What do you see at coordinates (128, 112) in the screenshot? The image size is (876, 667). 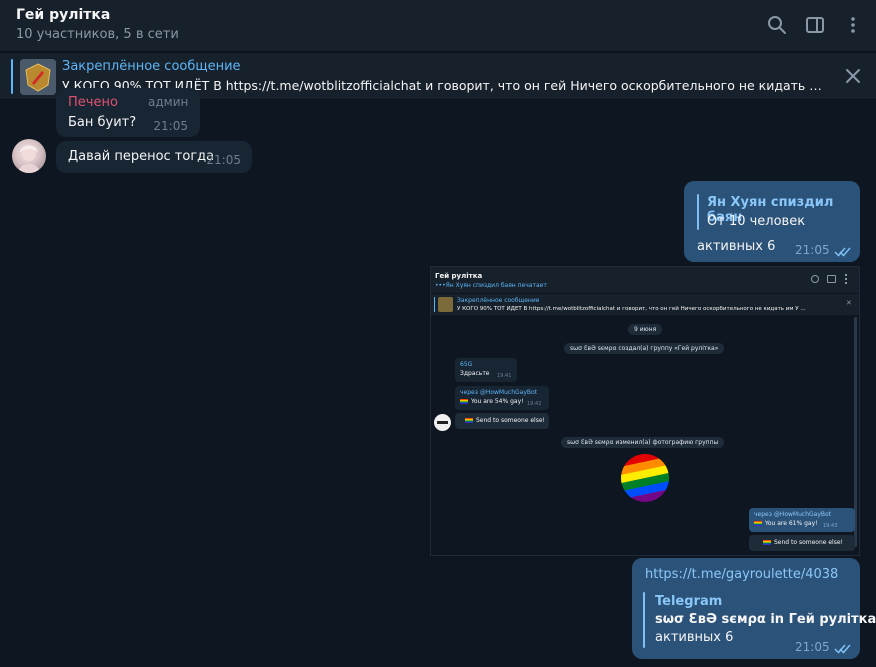 I see `message-bubble-incoming: Печено админ Бан буит? 21:05` at bounding box center [128, 112].